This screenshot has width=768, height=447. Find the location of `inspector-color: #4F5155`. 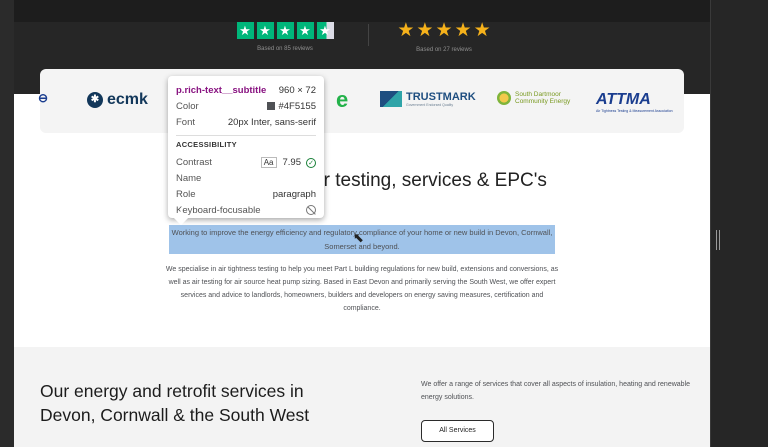

inspector-color: #4F5155 is located at coordinates (291, 106).